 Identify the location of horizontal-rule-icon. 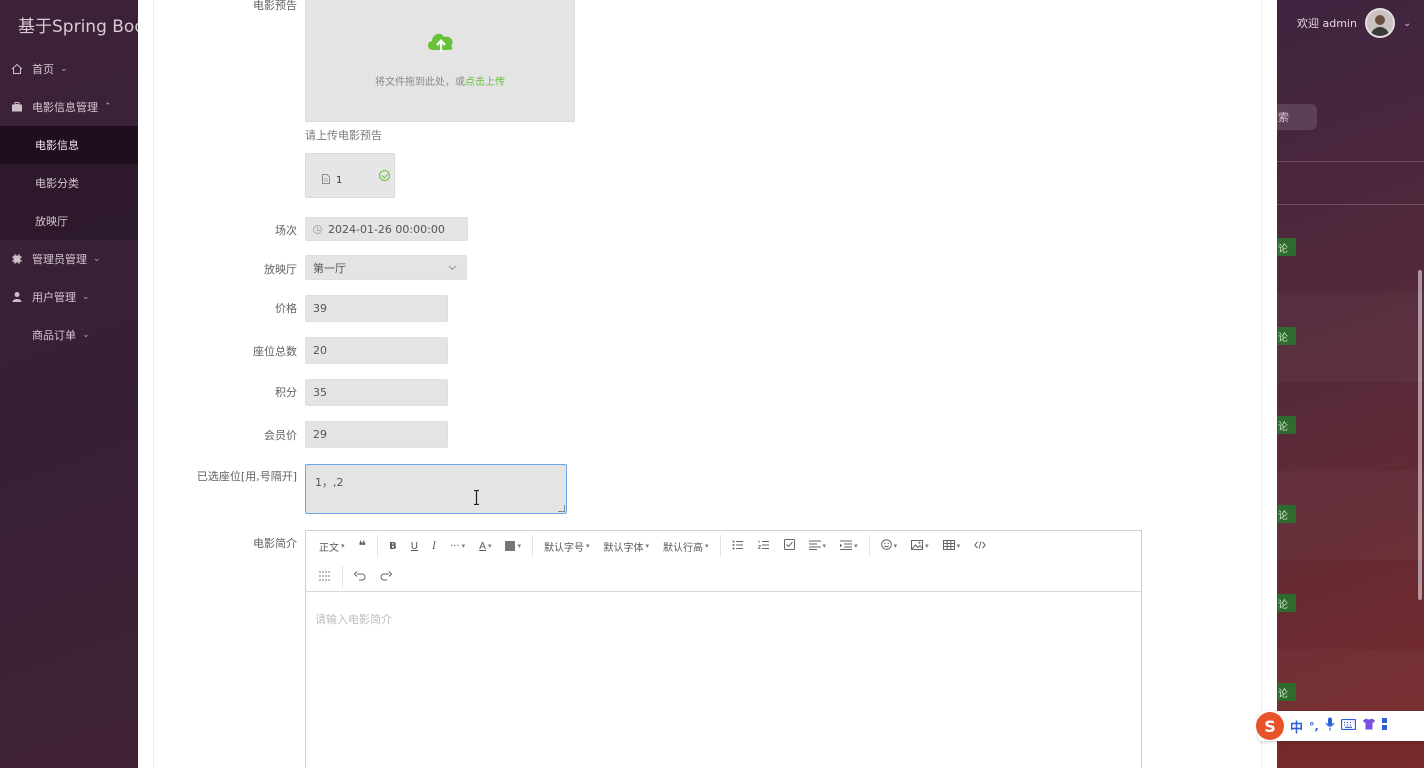
(325, 577).